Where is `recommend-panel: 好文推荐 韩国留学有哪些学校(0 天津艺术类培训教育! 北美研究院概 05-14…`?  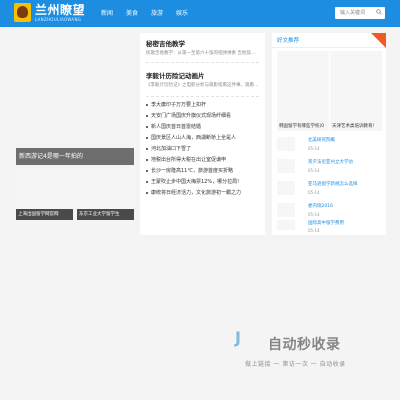
recommend-panel: 好文推荐 韩国留学有哪些学校(0 天津艺术类培训教育! 北美研究院概 05-14… is located at coordinates (329, 134).